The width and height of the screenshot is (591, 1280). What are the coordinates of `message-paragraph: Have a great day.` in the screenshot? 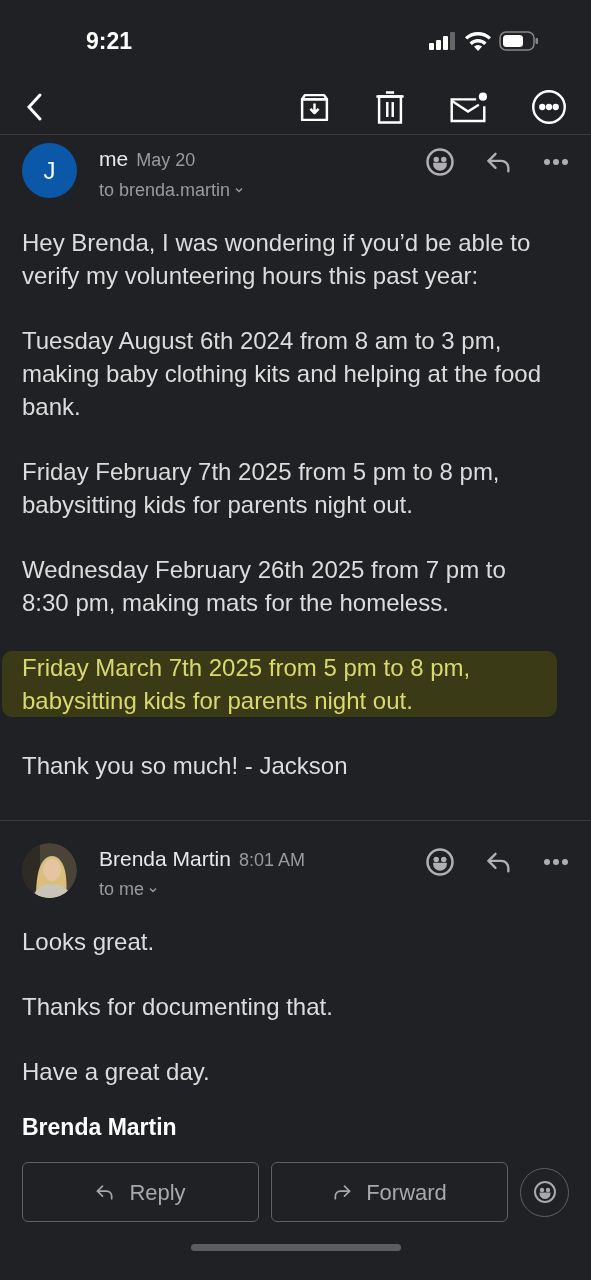 It's located at (116, 1072).